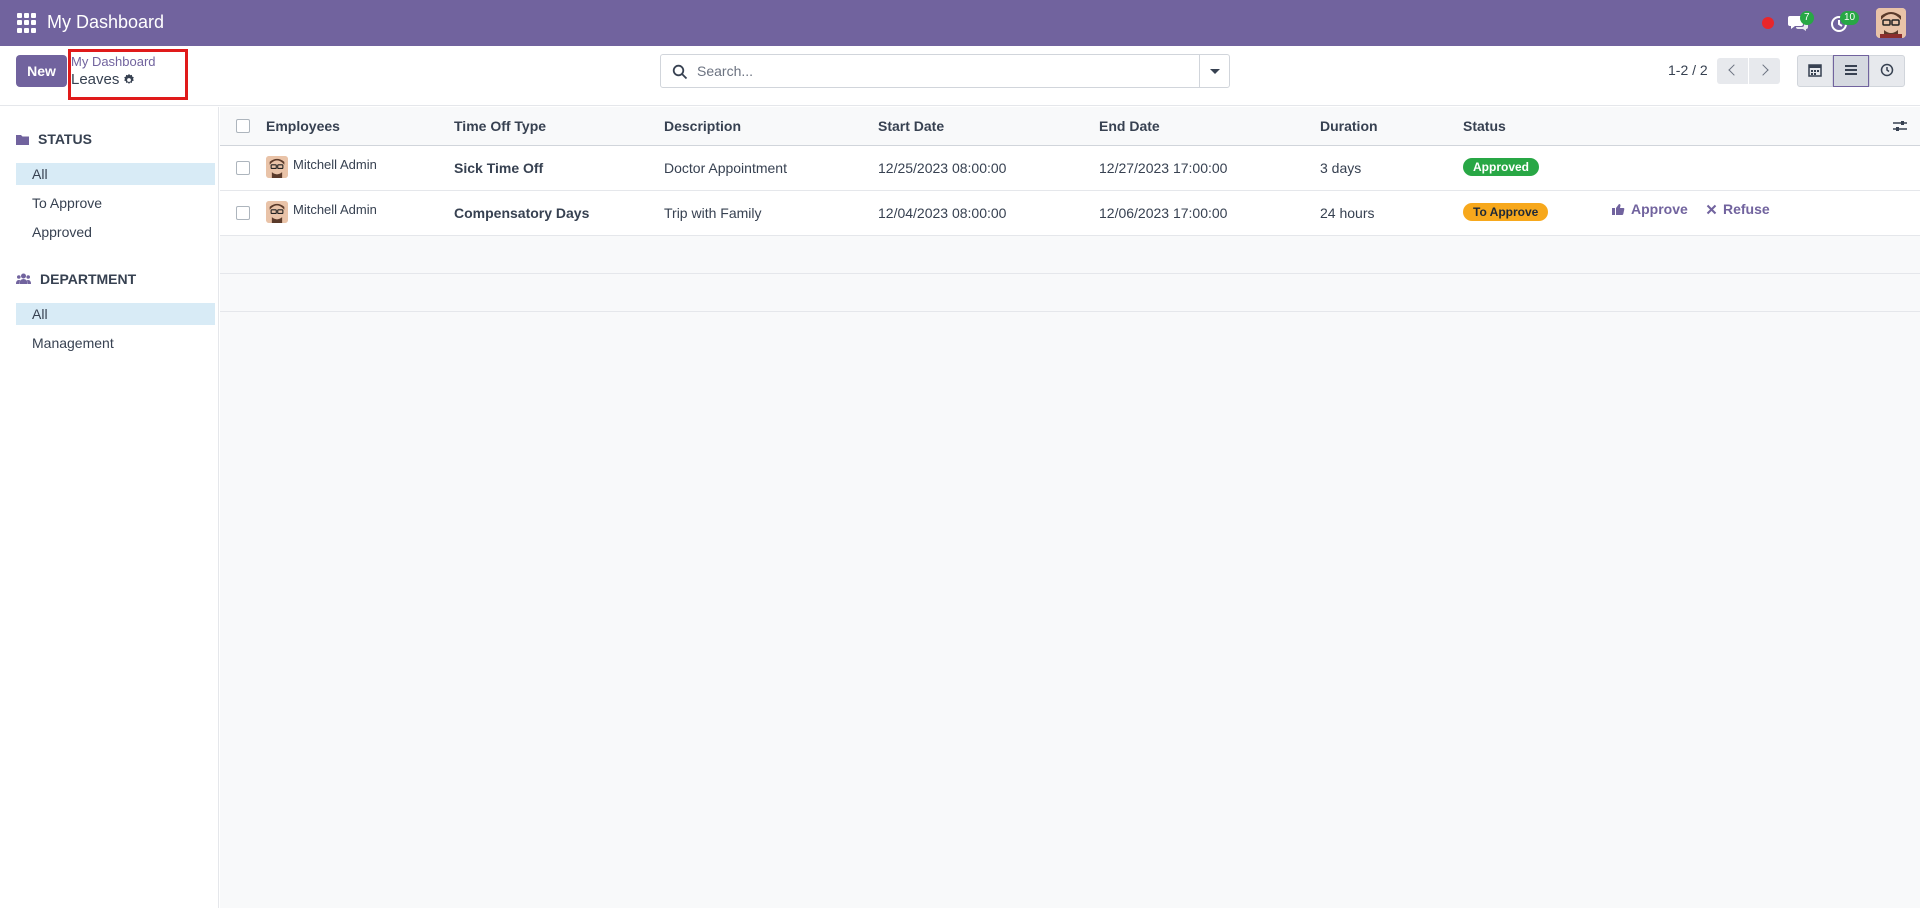 This screenshot has height=908, width=1920. What do you see at coordinates (1484, 126) in the screenshot?
I see `col-status: Status` at bounding box center [1484, 126].